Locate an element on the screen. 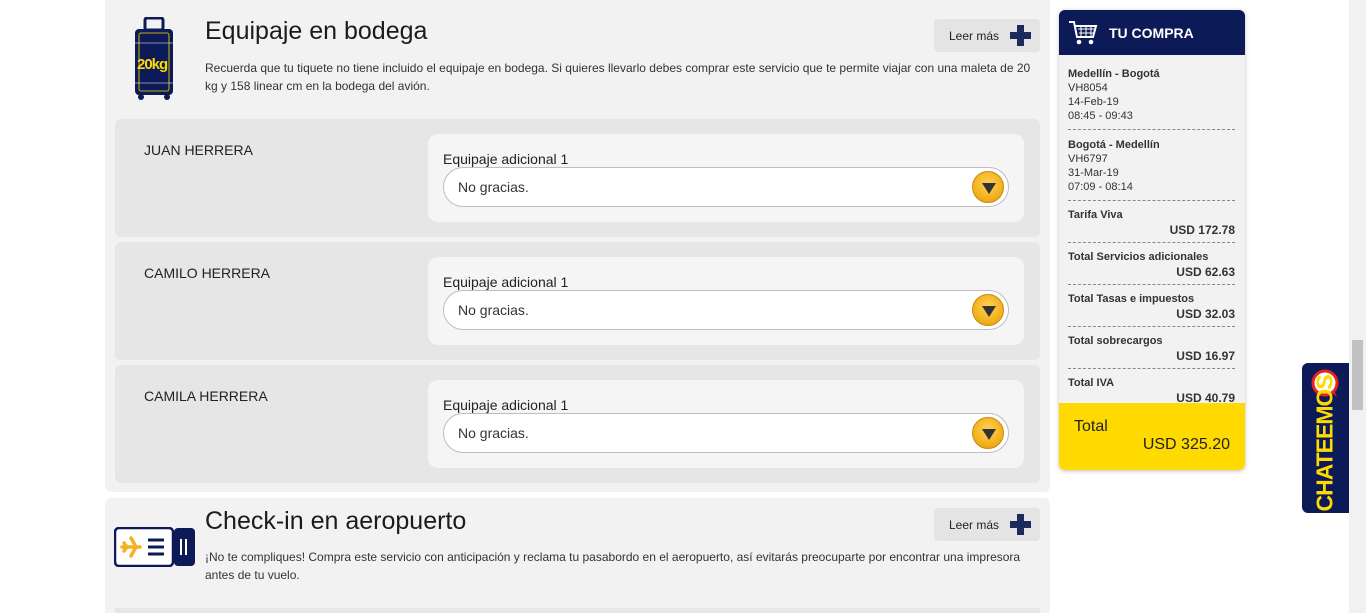 The width and height of the screenshot is (1366, 613). cost-amount: USD 172.78 is located at coordinates (1202, 230).